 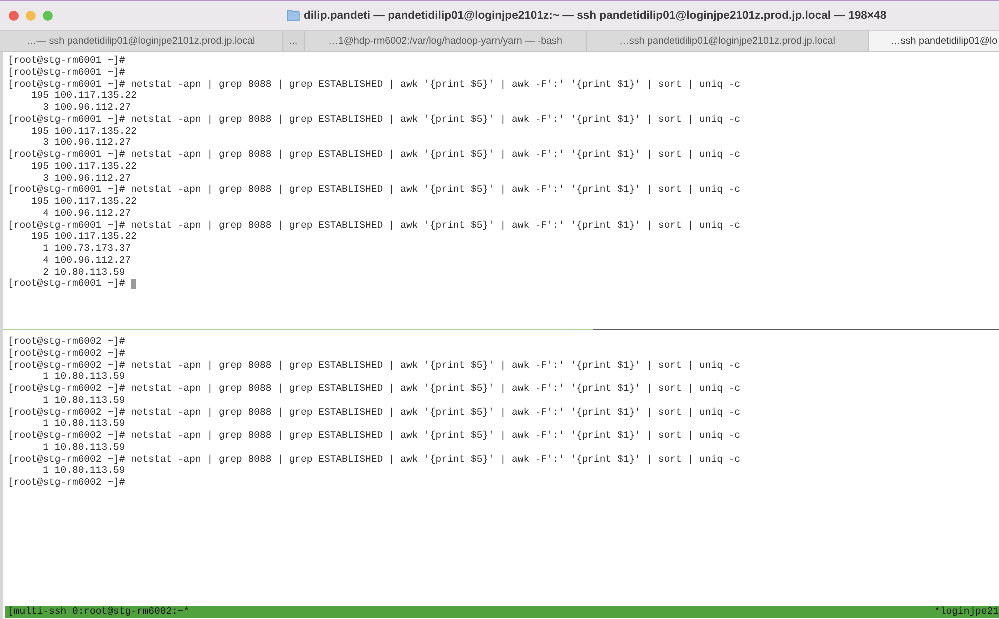 What do you see at coordinates (99, 612) in the screenshot?
I see `session-status: [multi-ssh 0:root@stg-rm6002:~*` at bounding box center [99, 612].